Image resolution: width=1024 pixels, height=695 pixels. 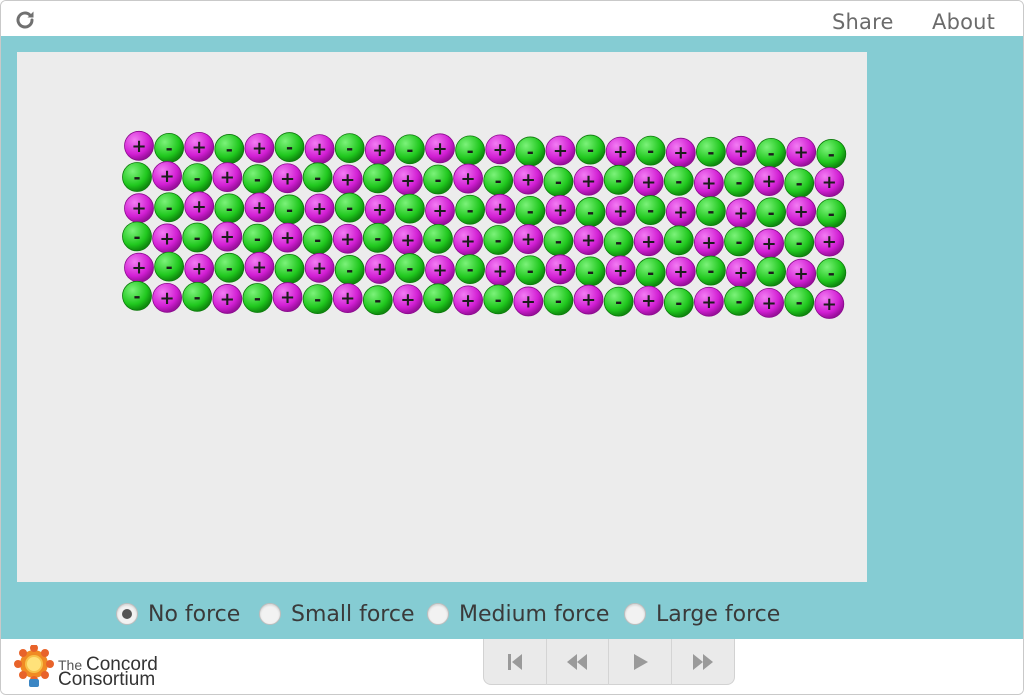 I want to click on step-forward-button, so click(x=703, y=662).